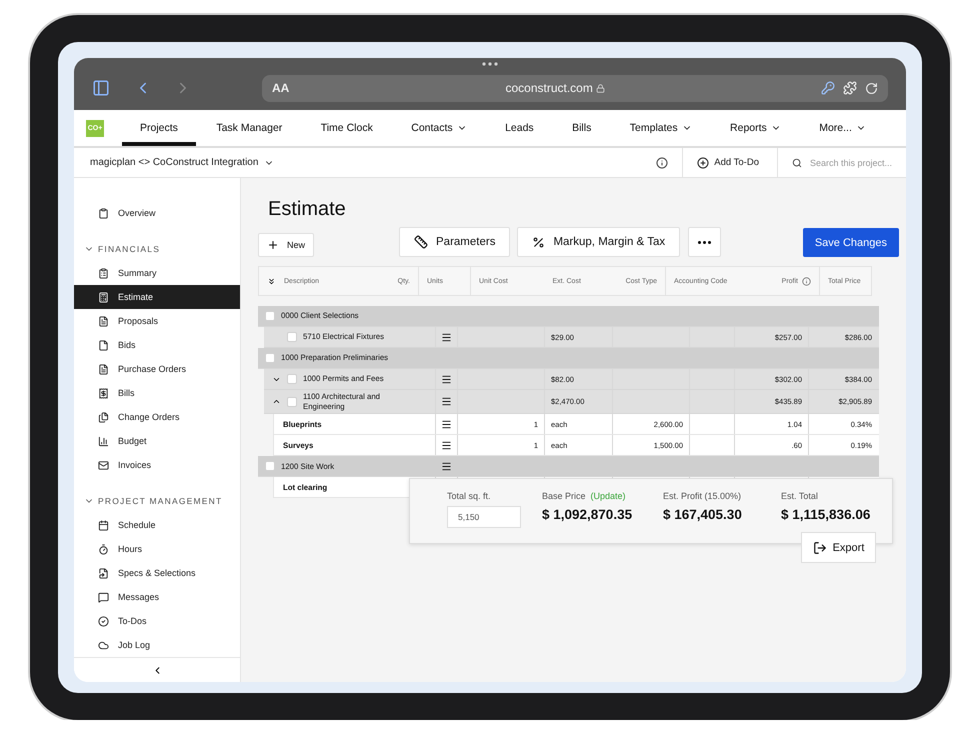 The height and width of the screenshot is (748, 980). What do you see at coordinates (157, 369) in the screenshot?
I see `sidebar-item: Purchase Orders` at bounding box center [157, 369].